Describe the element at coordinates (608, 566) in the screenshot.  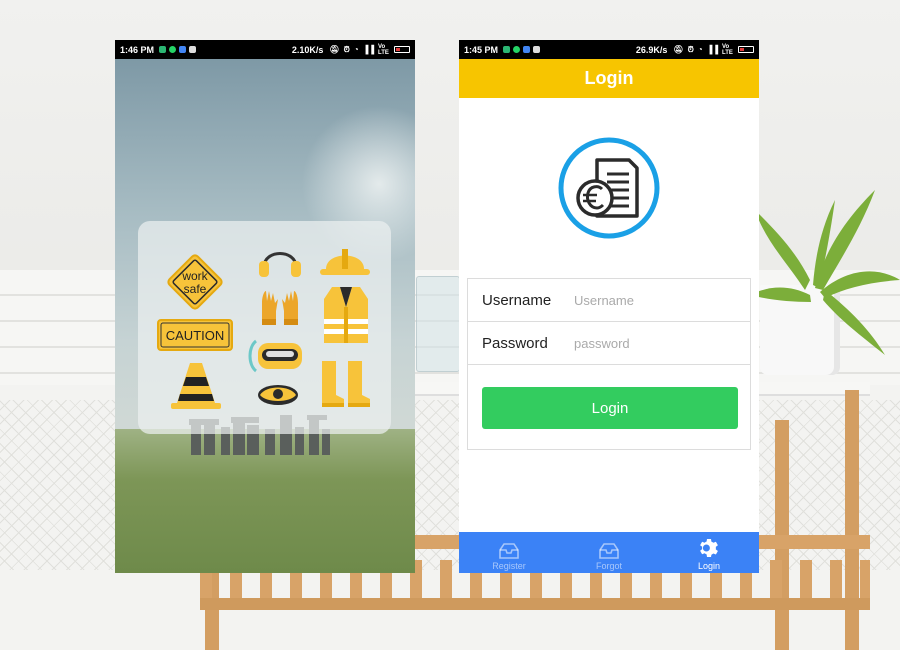
I see `tab-forgot-label: Forgot` at that location.